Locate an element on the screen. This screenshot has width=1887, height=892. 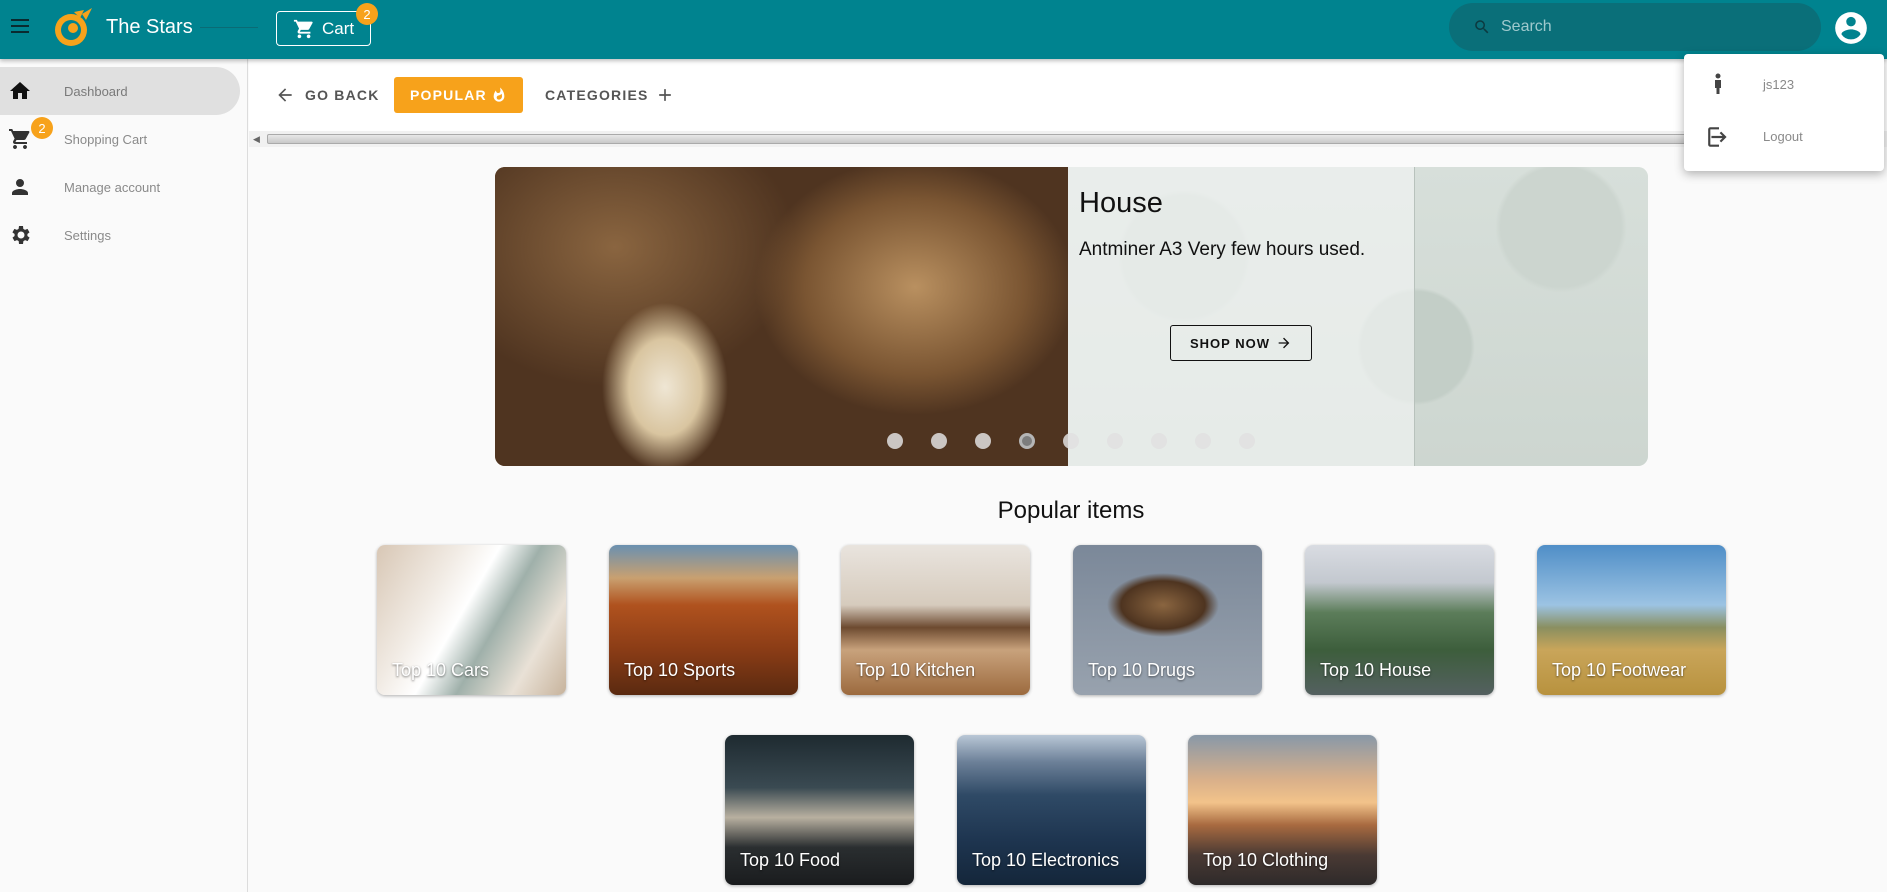
title-divider is located at coordinates (229, 27).